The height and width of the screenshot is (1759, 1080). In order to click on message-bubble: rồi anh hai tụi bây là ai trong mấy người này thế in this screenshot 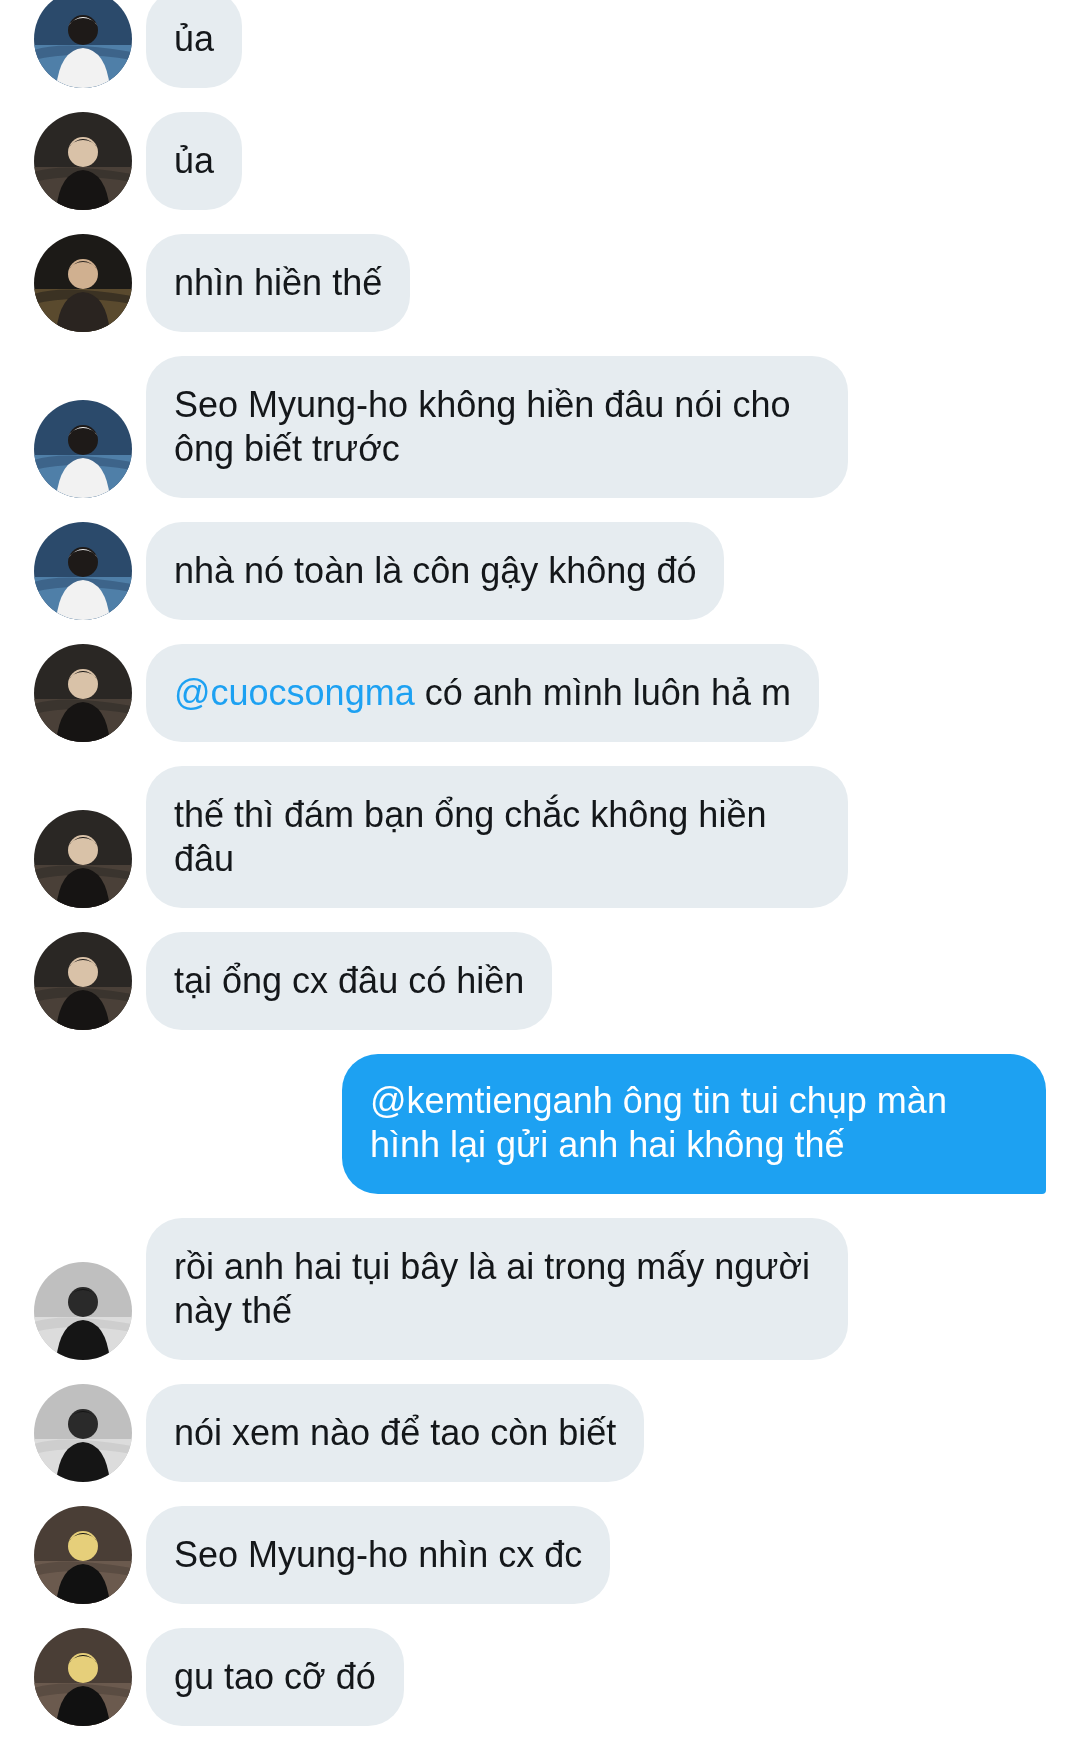, I will do `click(497, 1289)`.